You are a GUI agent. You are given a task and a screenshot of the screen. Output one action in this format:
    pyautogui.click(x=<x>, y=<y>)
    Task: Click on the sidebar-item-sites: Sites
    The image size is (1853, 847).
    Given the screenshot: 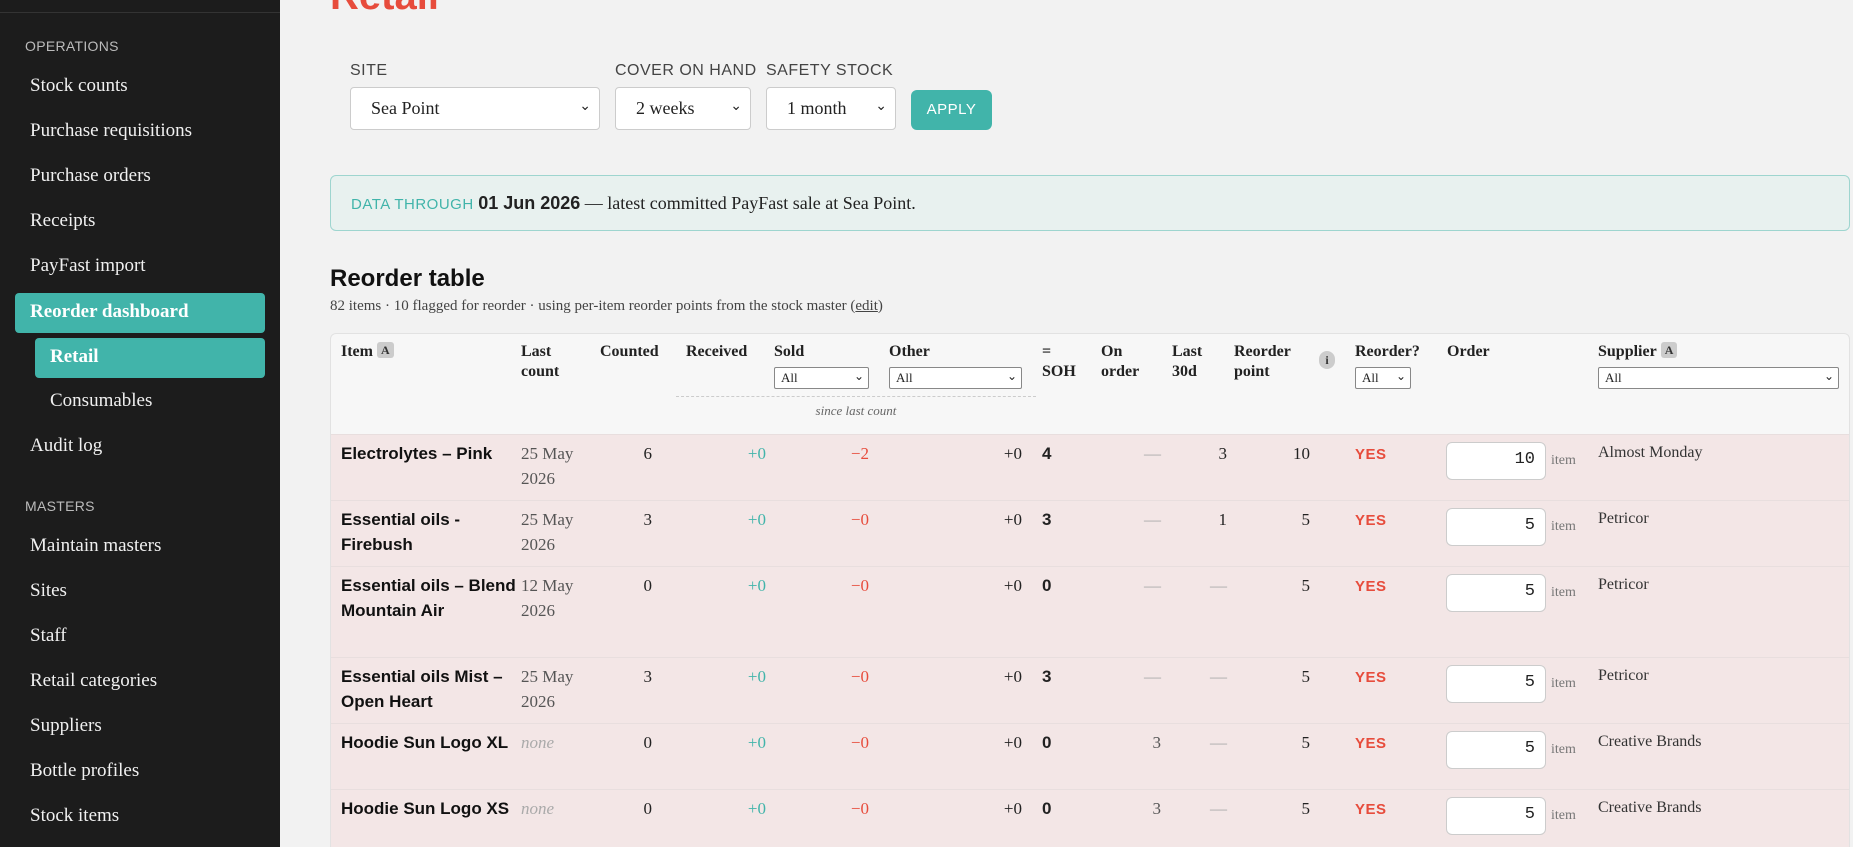 What is the action you would take?
    pyautogui.click(x=48, y=591)
    